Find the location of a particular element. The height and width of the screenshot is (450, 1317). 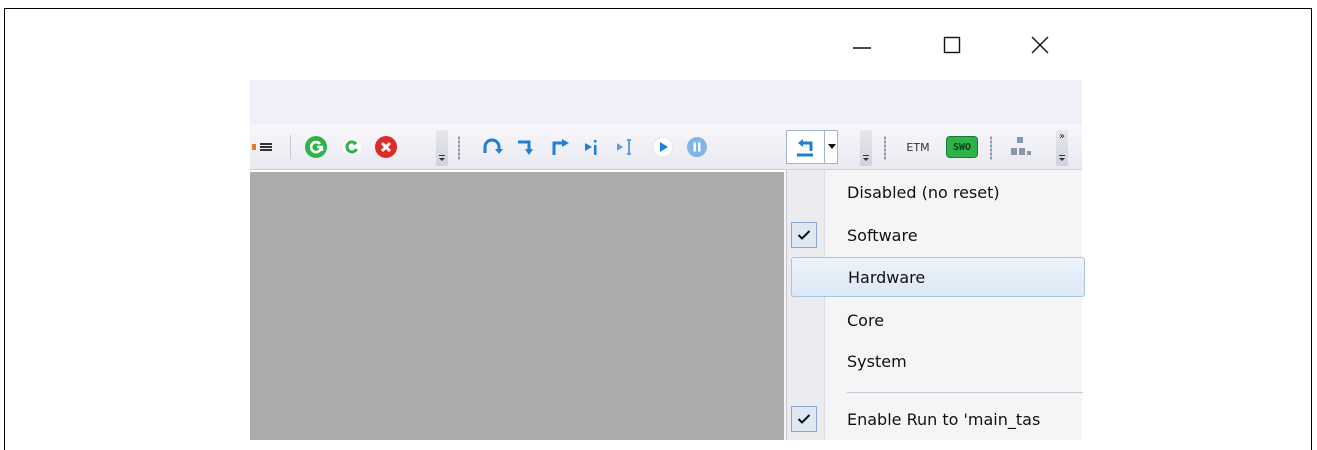

stop-button is located at coordinates (697, 147).